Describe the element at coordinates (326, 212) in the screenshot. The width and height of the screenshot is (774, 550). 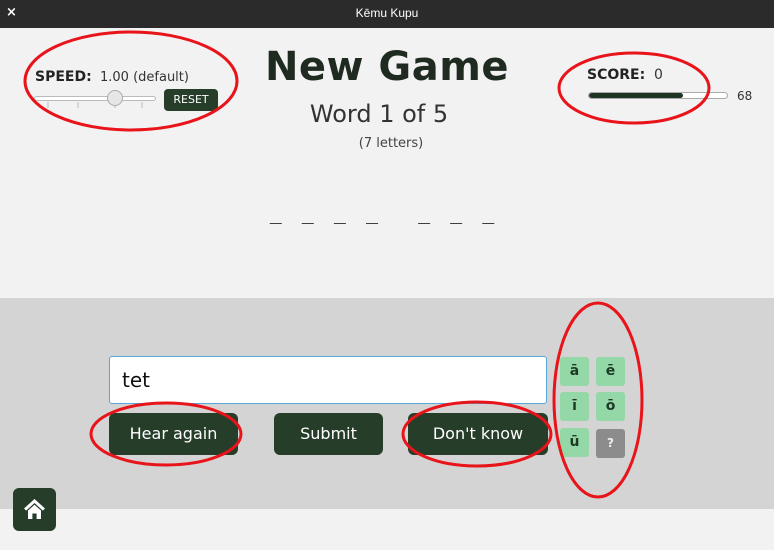
I see `word-blanks-group-1: _ _ _ _` at that location.